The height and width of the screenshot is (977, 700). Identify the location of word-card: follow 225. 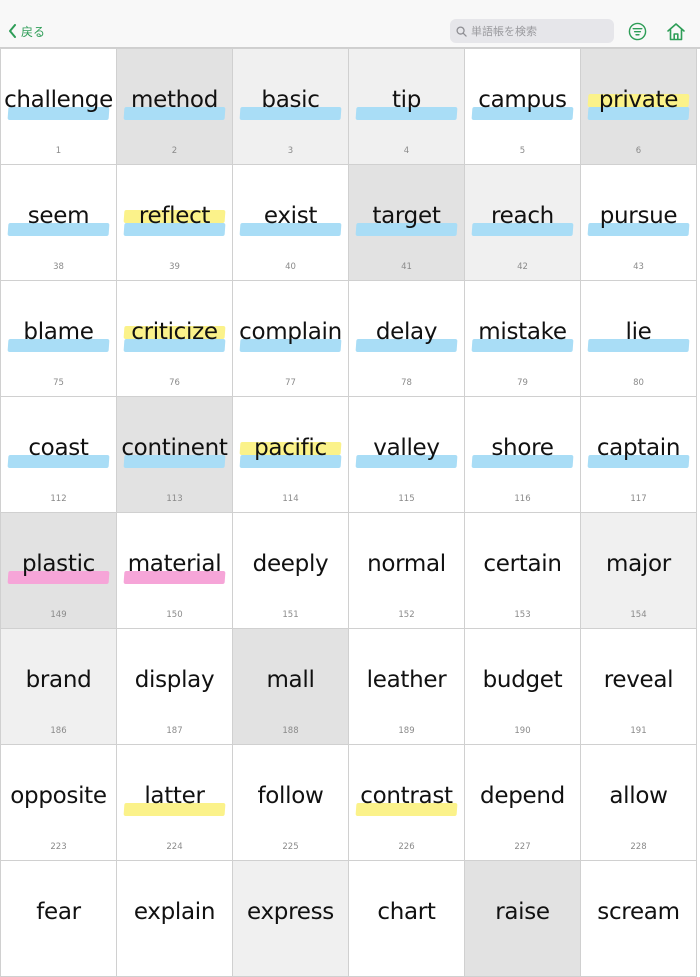
(291, 803).